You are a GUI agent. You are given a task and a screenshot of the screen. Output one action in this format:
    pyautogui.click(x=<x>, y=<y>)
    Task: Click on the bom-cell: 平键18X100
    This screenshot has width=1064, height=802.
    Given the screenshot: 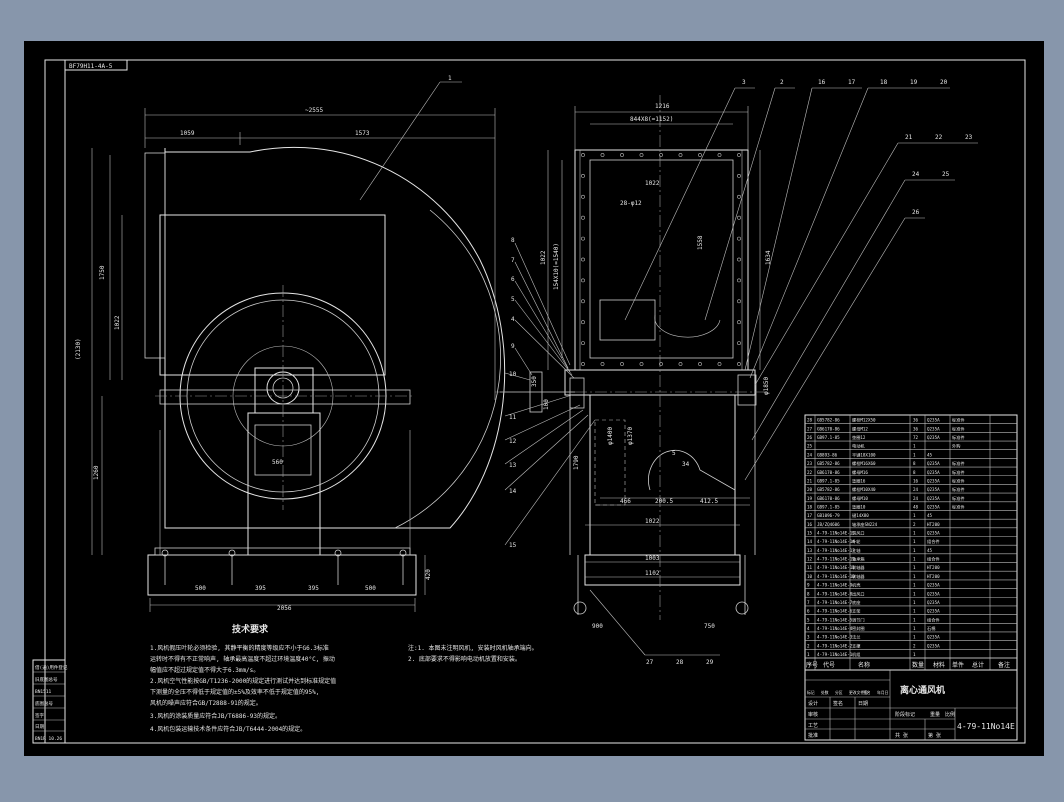 What is the action you would take?
    pyautogui.click(x=864, y=454)
    